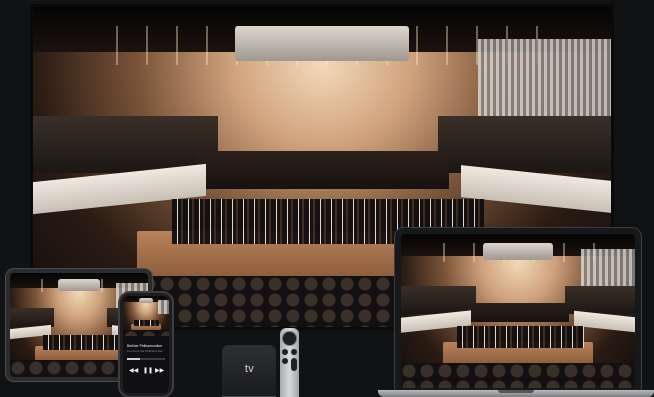  Describe the element at coordinates (163, 307) in the screenshot. I see `pipe-organ` at that location.